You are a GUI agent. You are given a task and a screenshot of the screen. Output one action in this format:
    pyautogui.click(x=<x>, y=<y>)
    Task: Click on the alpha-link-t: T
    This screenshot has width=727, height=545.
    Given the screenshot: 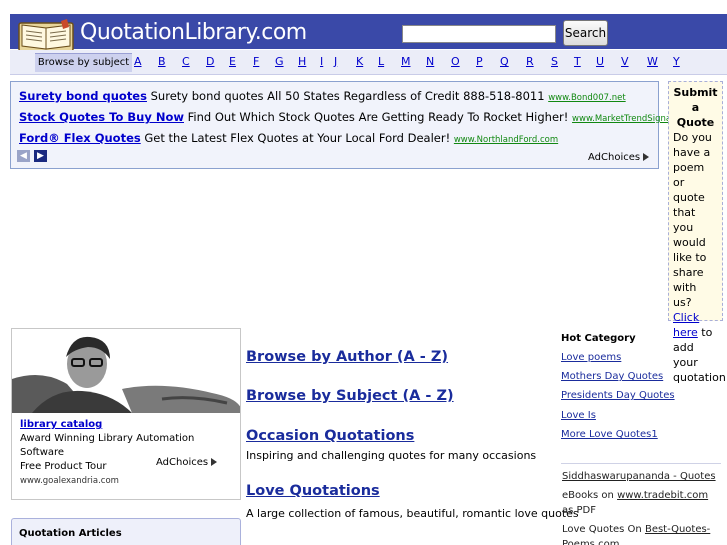 What is the action you would take?
    pyautogui.click(x=577, y=61)
    